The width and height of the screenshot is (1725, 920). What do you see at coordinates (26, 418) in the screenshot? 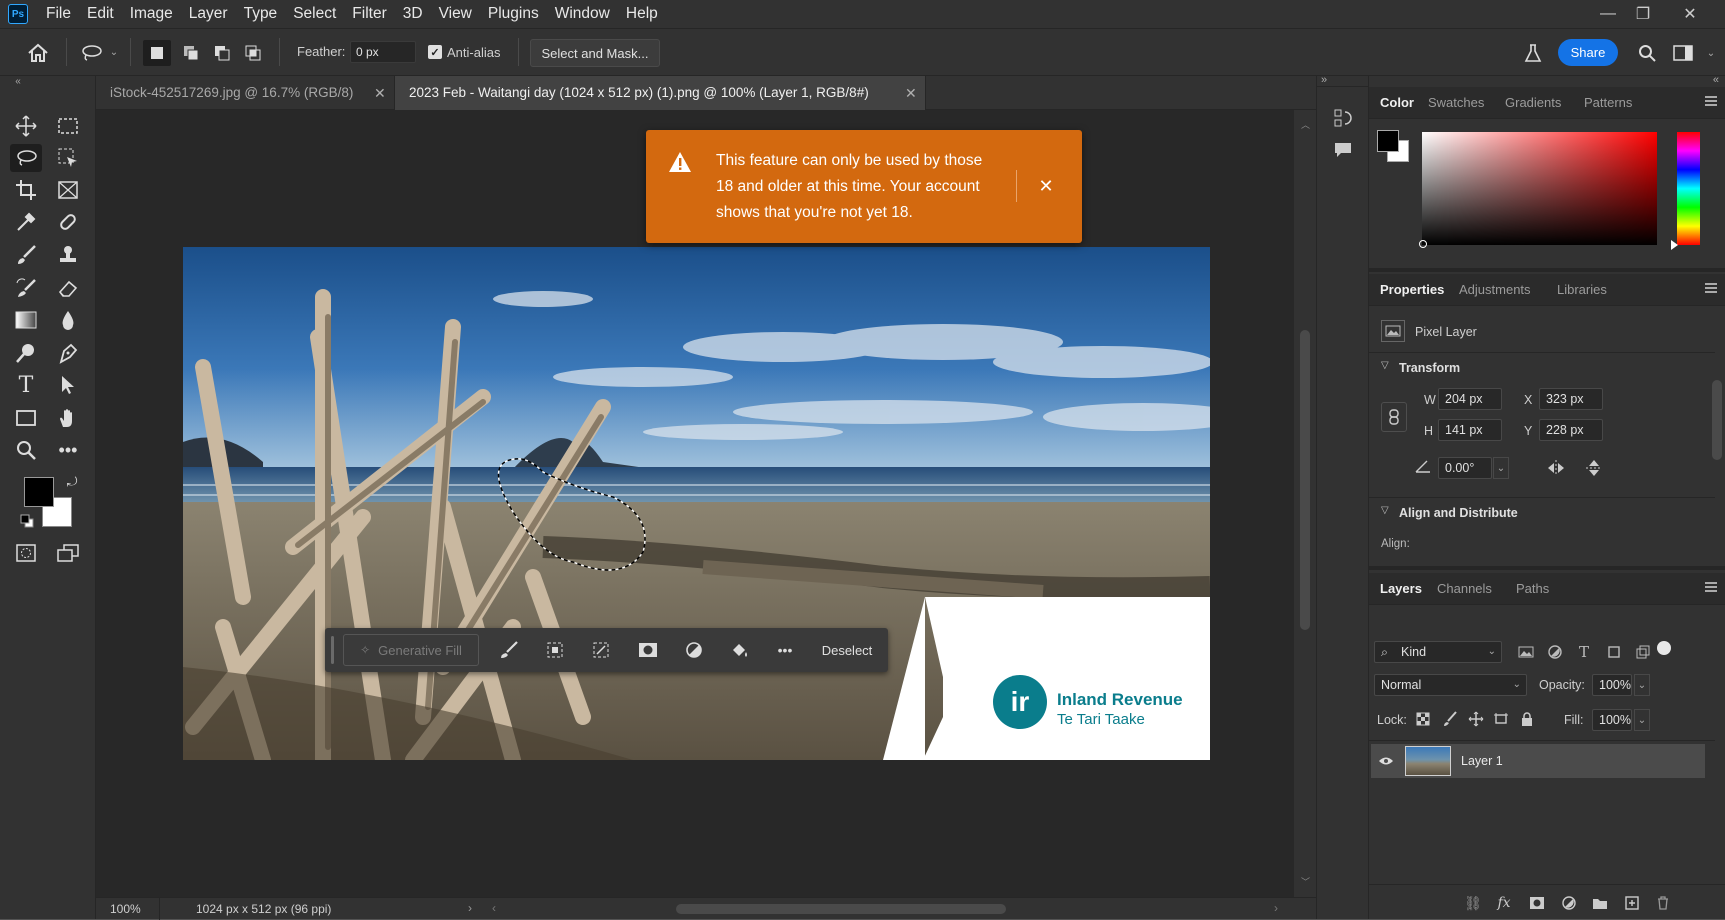
I see `rectangle-tool-icon` at bounding box center [26, 418].